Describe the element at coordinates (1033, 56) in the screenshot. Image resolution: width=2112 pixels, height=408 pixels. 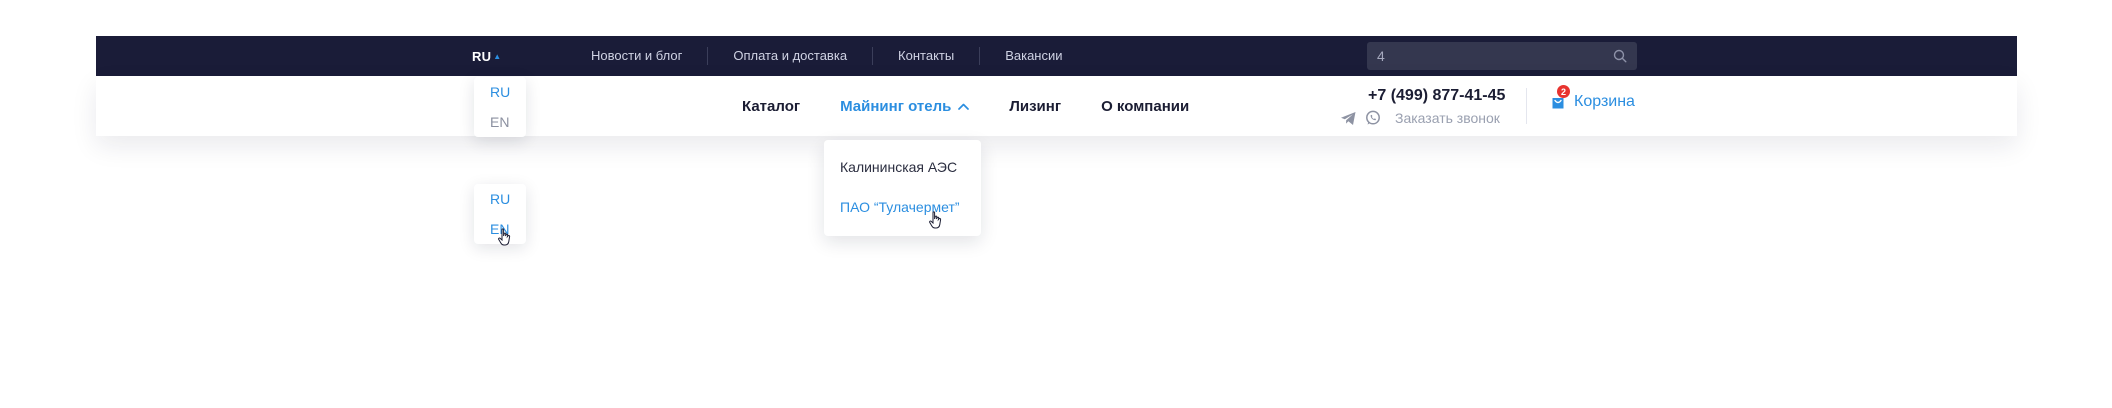
I see `top-nav-vacancies: Вакансии` at that location.